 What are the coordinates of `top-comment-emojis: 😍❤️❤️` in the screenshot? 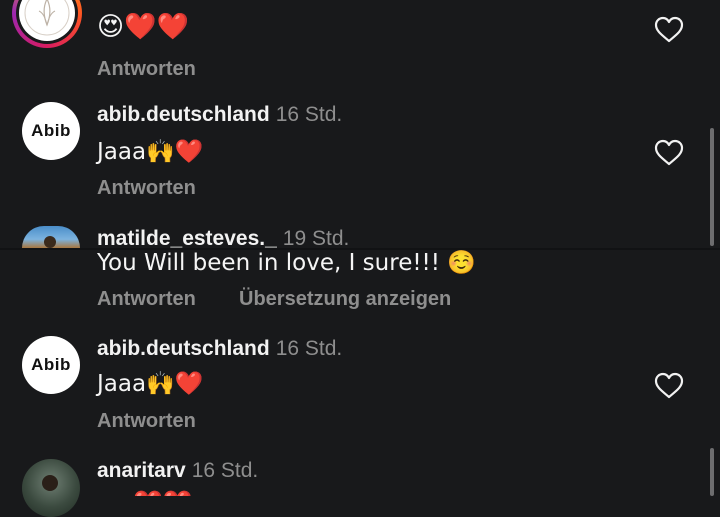 It's located at (143, 27).